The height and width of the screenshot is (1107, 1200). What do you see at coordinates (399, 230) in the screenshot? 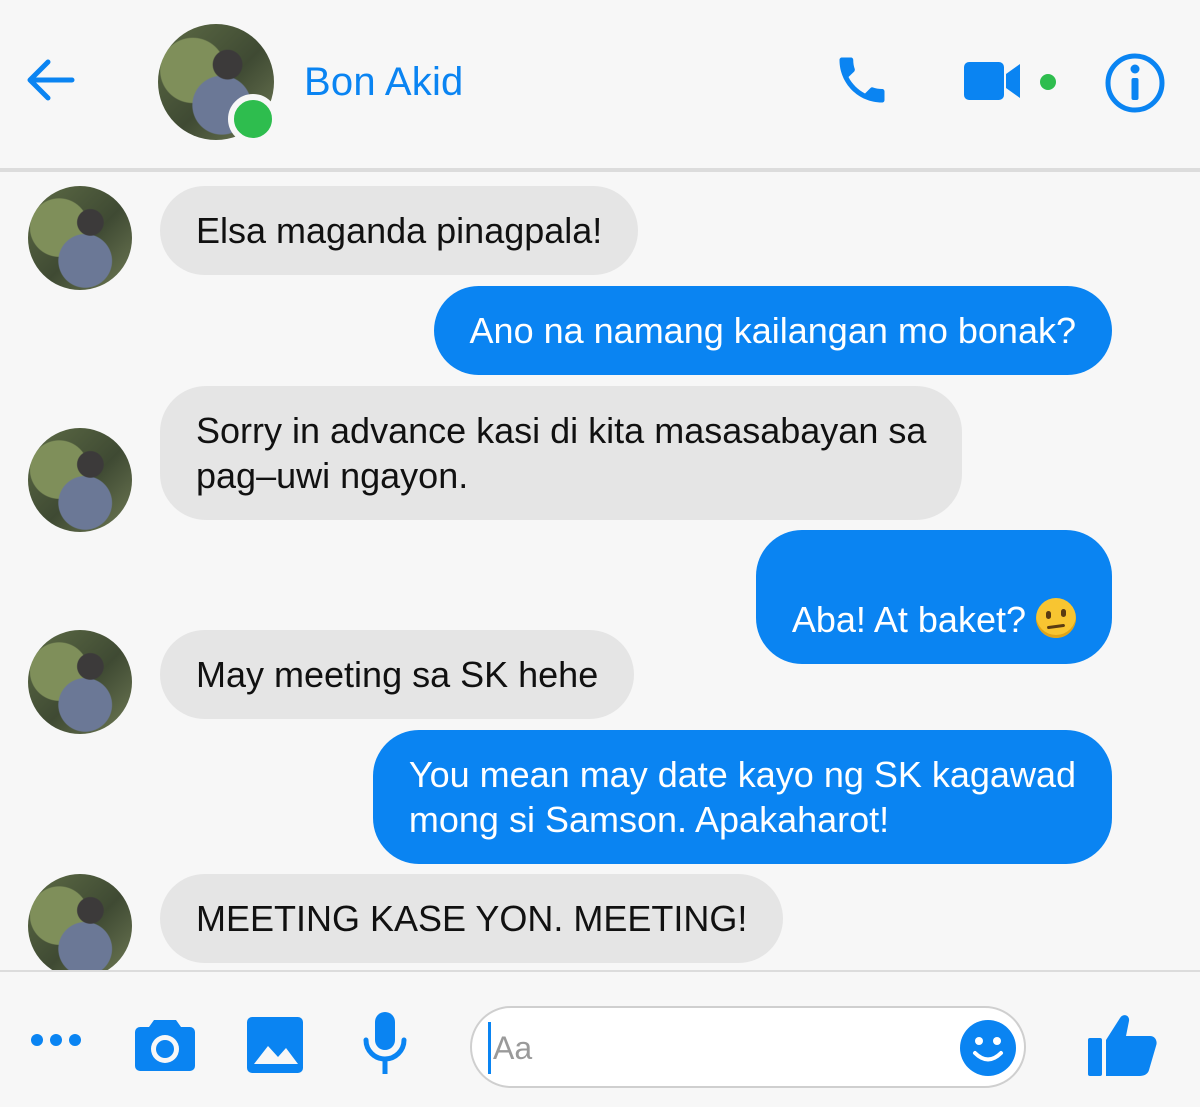
I see `incoming-message: Elsa maganda pinagpala!` at bounding box center [399, 230].